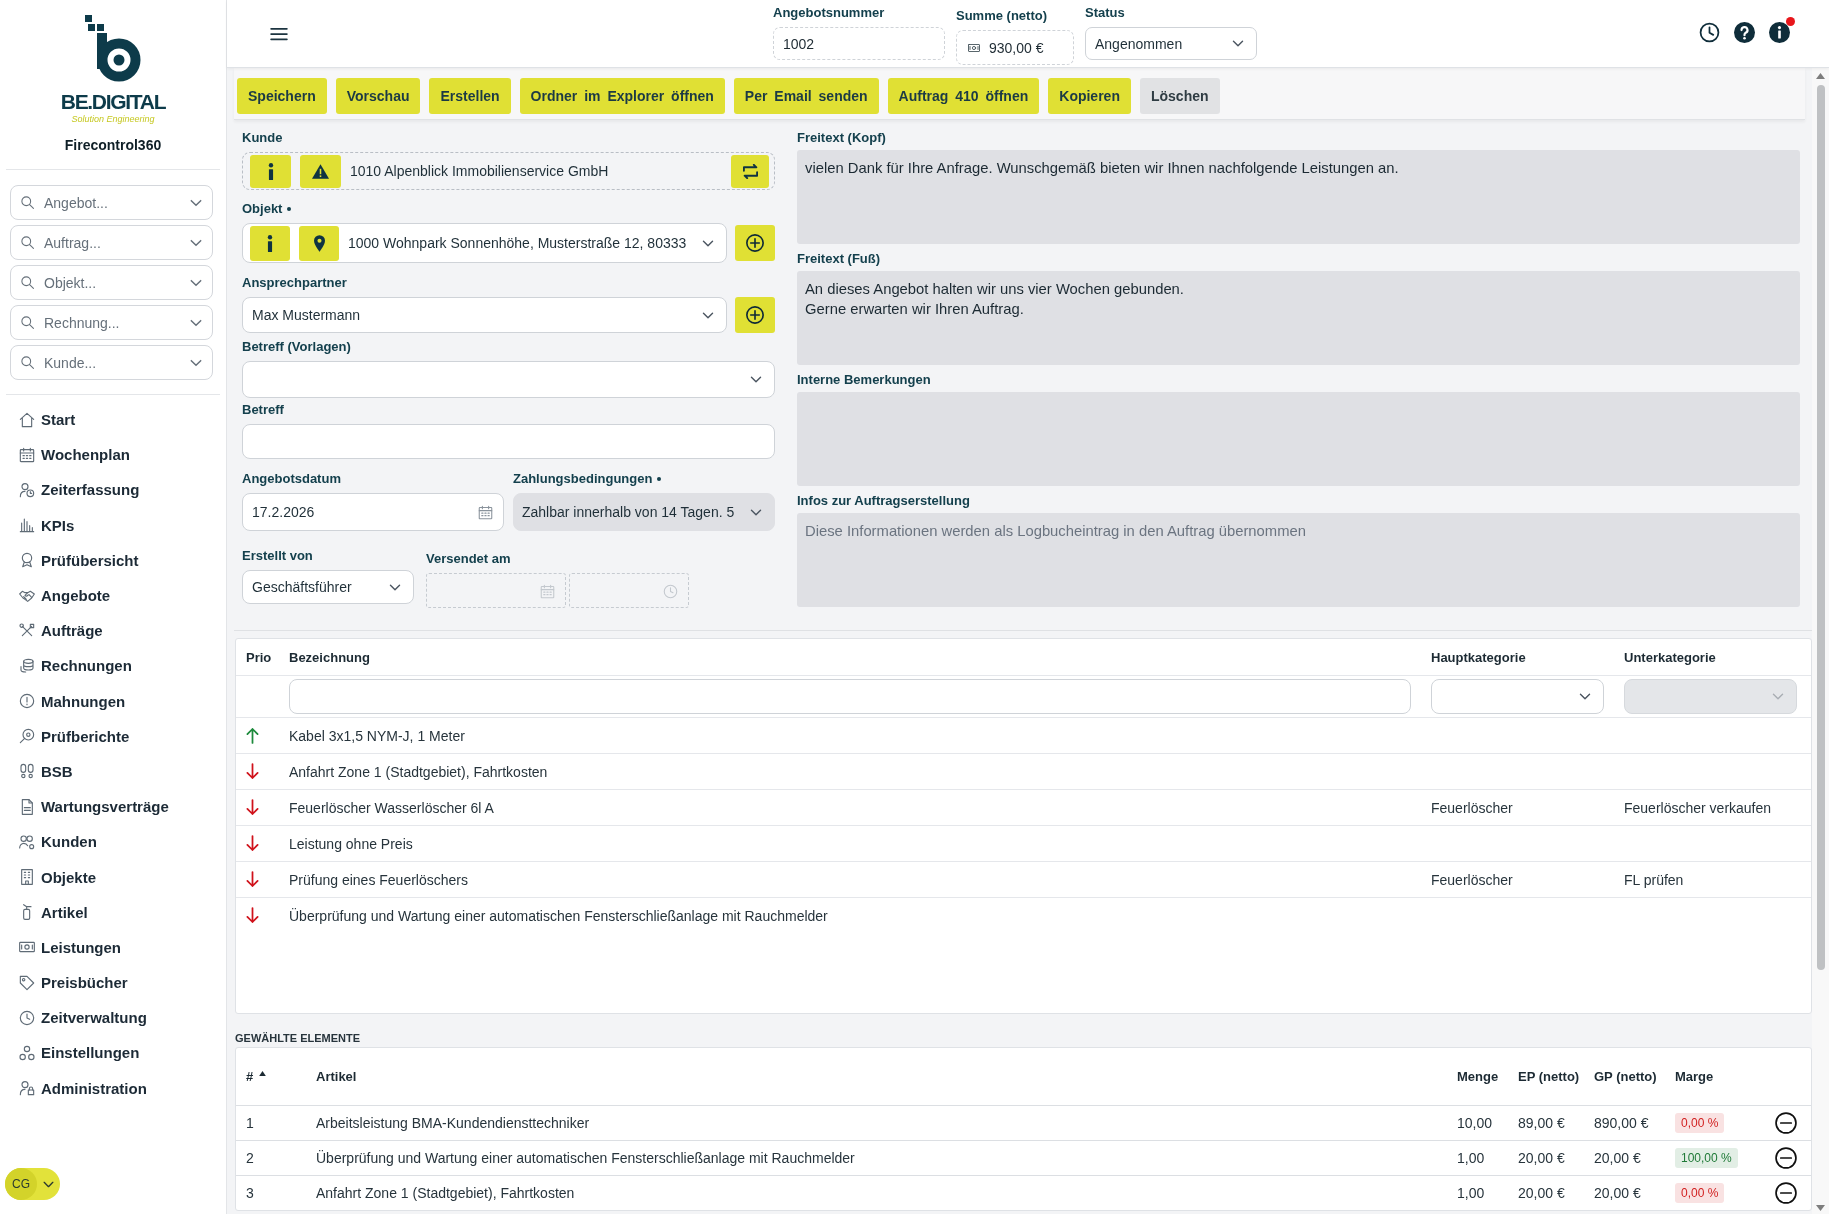 The width and height of the screenshot is (1829, 1214). Describe the element at coordinates (113, 1053) in the screenshot. I see `nav-item: Einstellungen` at that location.